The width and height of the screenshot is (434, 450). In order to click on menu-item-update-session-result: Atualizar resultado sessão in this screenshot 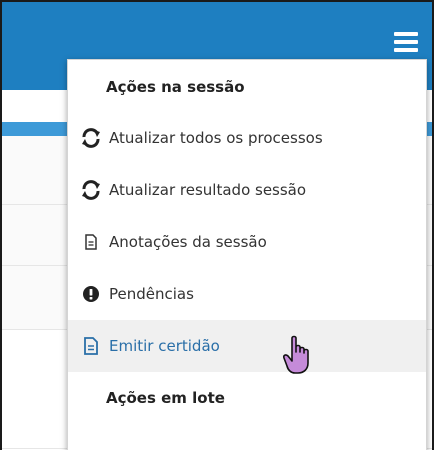, I will do `click(247, 190)`.